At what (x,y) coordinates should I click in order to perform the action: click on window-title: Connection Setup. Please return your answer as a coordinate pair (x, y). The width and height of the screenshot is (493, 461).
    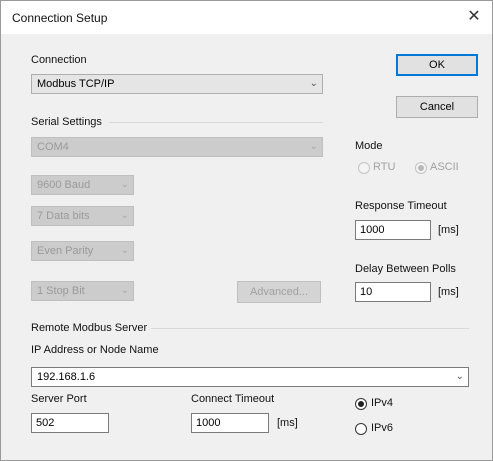
    Looking at the image, I should click on (60, 18).